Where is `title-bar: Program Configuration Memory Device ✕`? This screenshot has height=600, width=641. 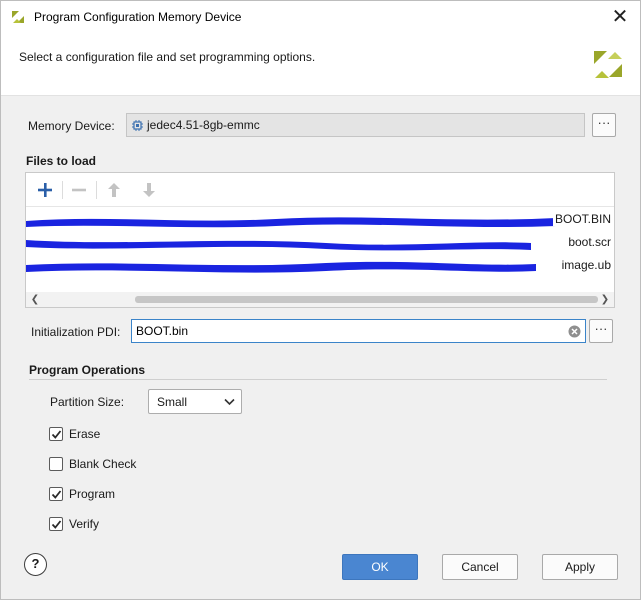
title-bar: Program Configuration Memory Device ✕ is located at coordinates (320, 17).